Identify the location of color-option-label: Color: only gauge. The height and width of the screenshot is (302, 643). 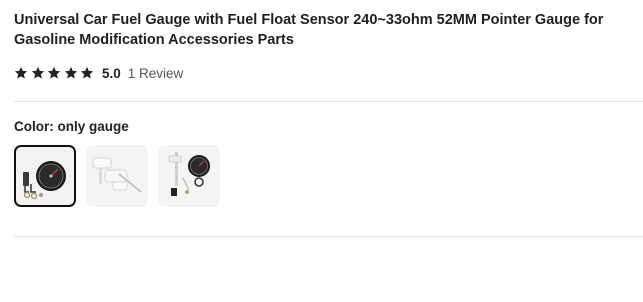
(328, 126).